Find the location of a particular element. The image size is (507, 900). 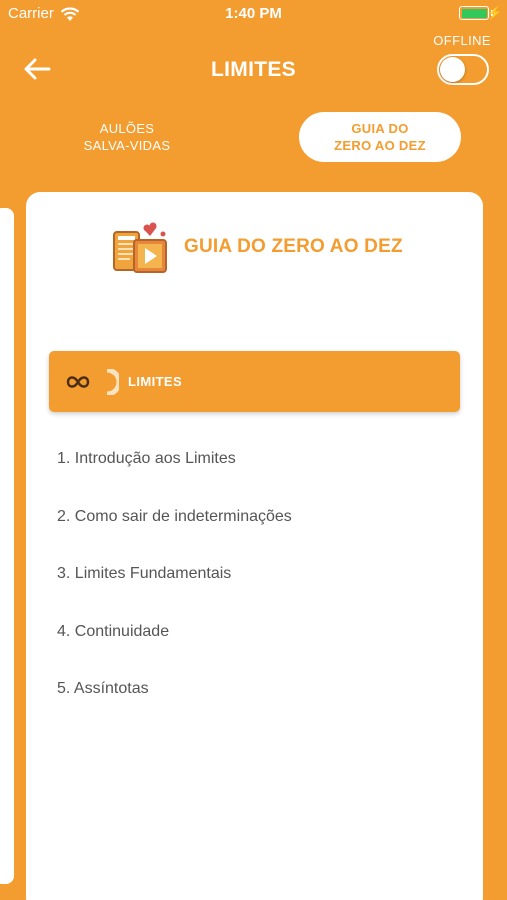

infinity-icon is located at coordinates (92, 382).